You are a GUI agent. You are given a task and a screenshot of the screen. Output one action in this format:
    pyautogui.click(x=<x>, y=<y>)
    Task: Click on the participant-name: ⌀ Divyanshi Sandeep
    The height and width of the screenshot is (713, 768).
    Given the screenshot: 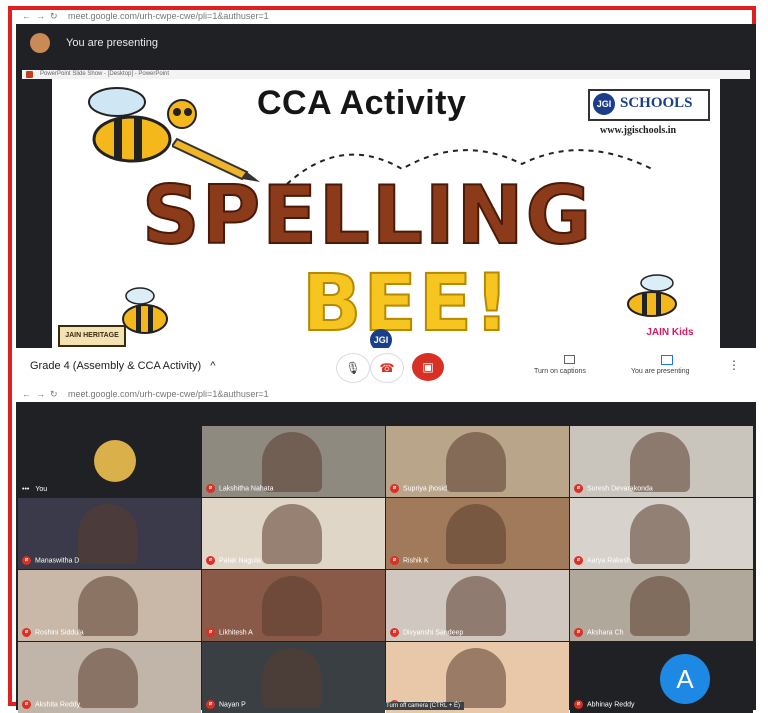 What is the action you would take?
    pyautogui.click(x=426, y=632)
    